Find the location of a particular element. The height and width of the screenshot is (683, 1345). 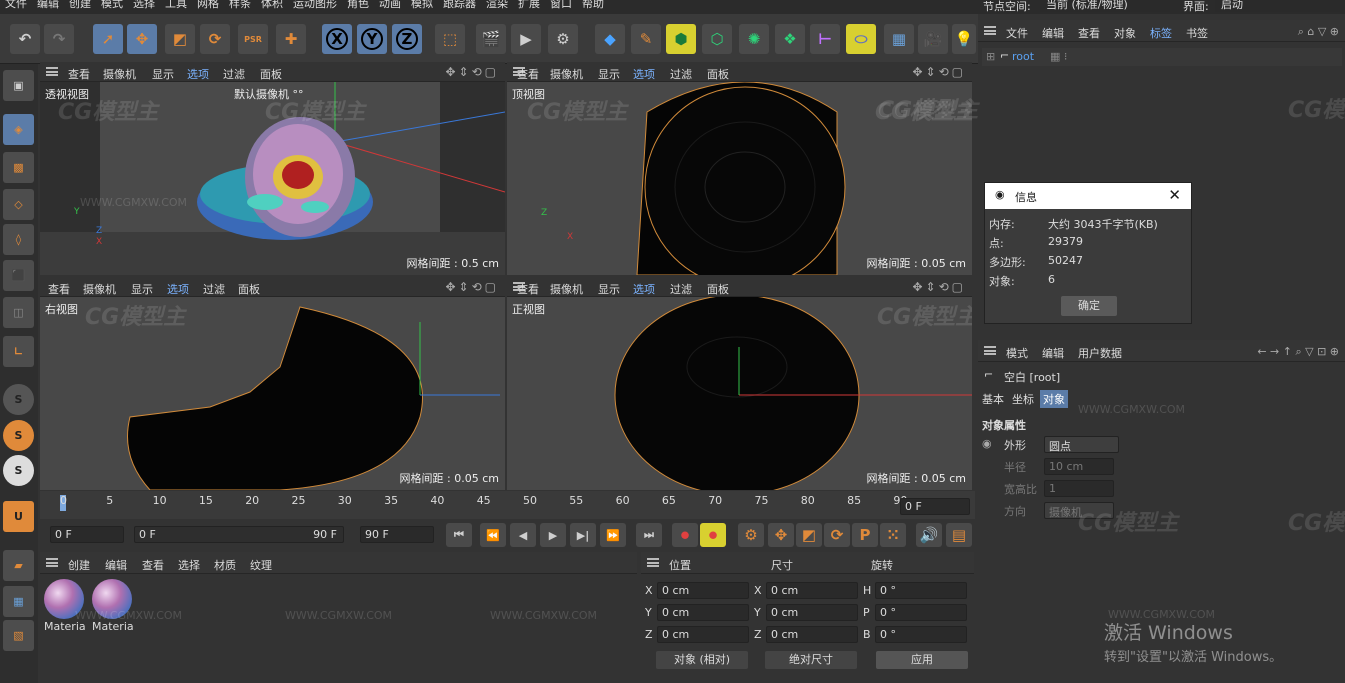

workplane-icon: ▰ is located at coordinates (18, 565).